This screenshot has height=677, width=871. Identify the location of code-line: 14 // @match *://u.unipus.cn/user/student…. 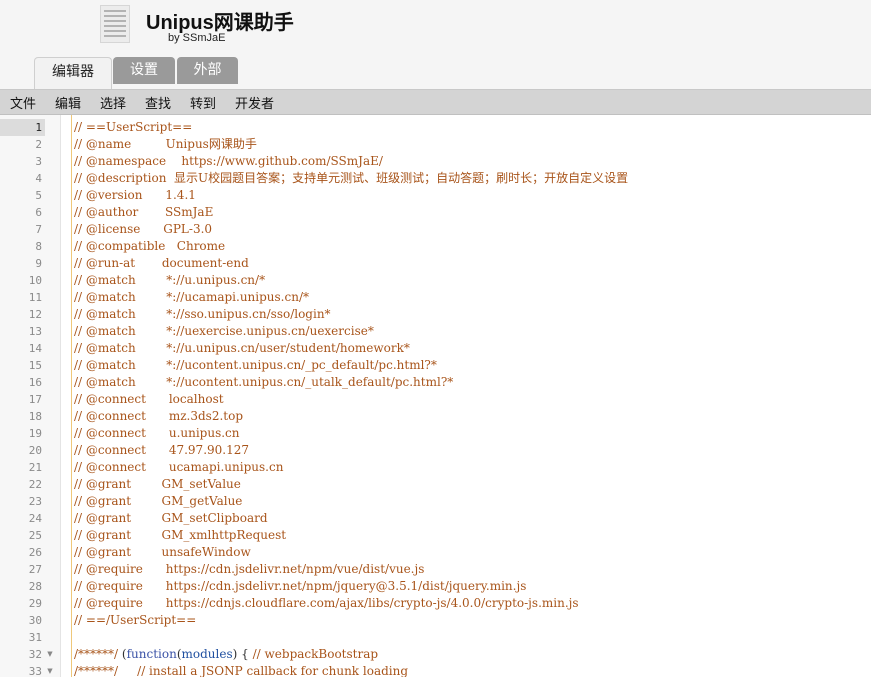
(435, 348).